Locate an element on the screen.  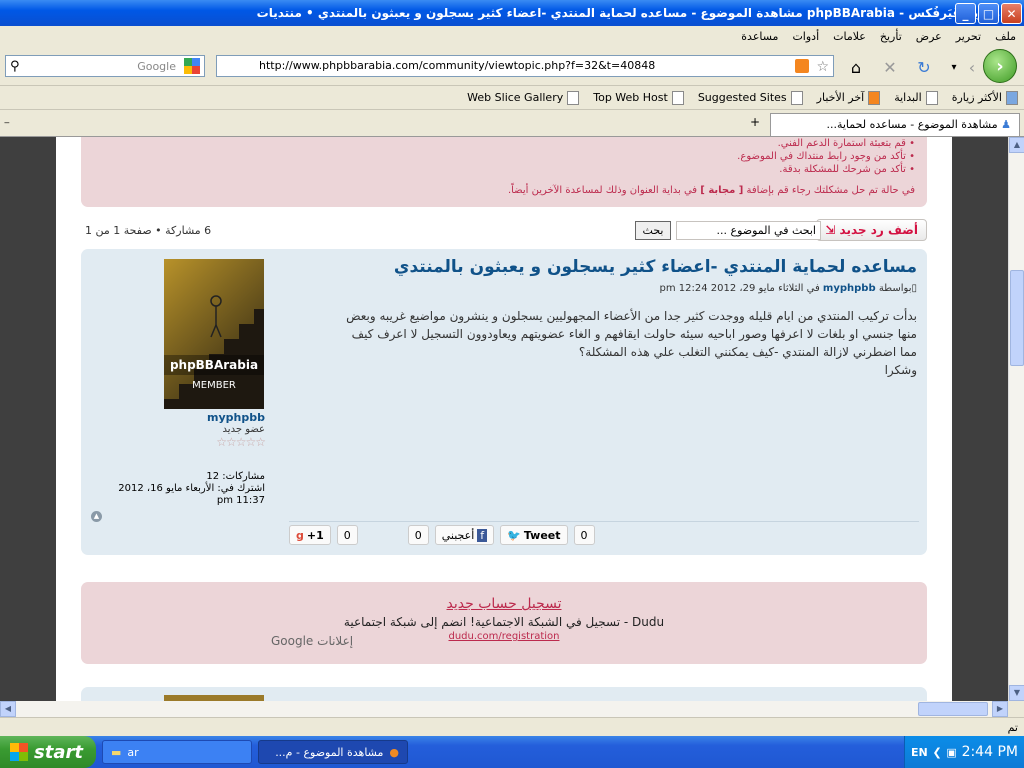
new-tab-icon: + is located at coordinates (755, 122).